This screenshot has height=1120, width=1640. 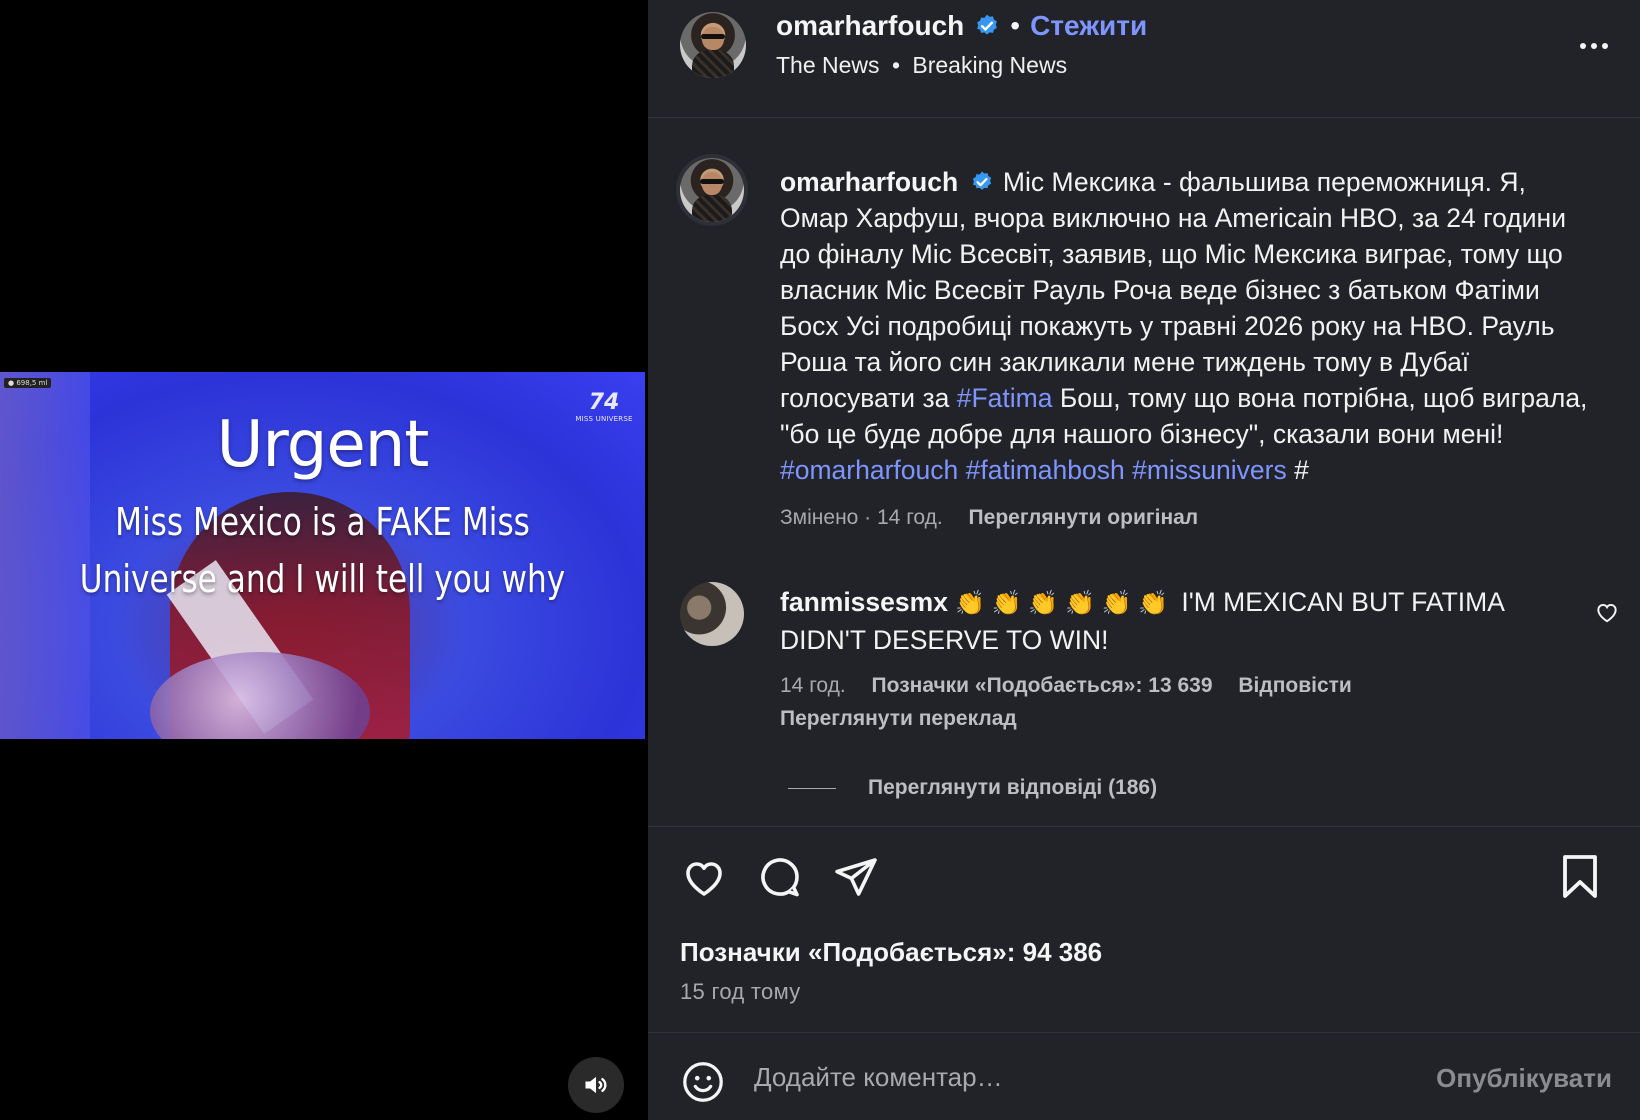 I want to click on smiley-icon, so click(x=703, y=1082).